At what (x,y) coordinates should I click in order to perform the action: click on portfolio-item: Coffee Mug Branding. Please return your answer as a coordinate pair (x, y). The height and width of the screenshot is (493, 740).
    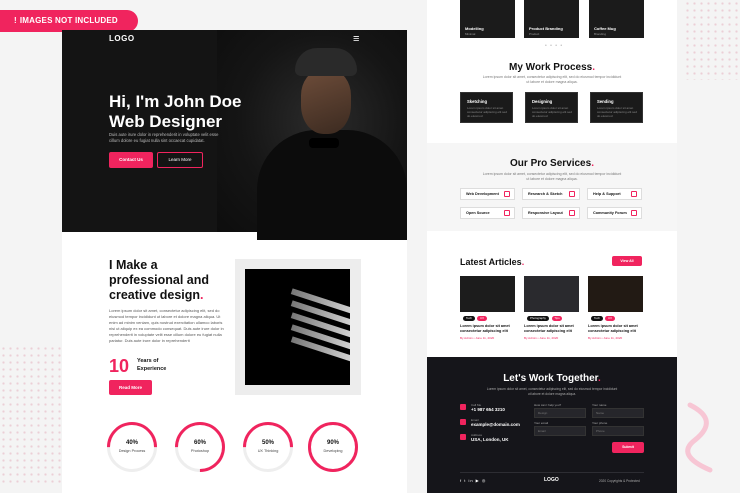
    Looking at the image, I should click on (616, 19).